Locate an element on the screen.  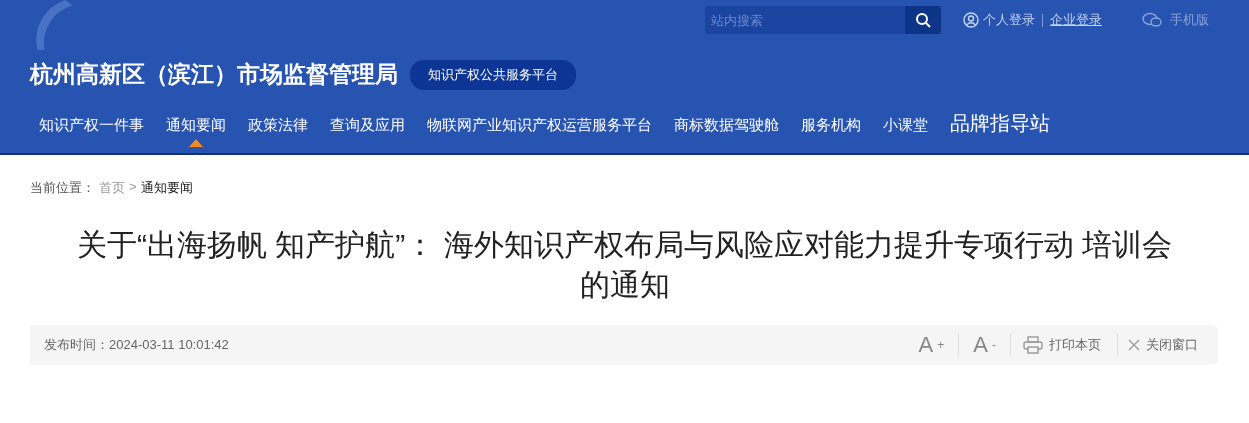
nav-tab: 小课堂 is located at coordinates (905, 128).